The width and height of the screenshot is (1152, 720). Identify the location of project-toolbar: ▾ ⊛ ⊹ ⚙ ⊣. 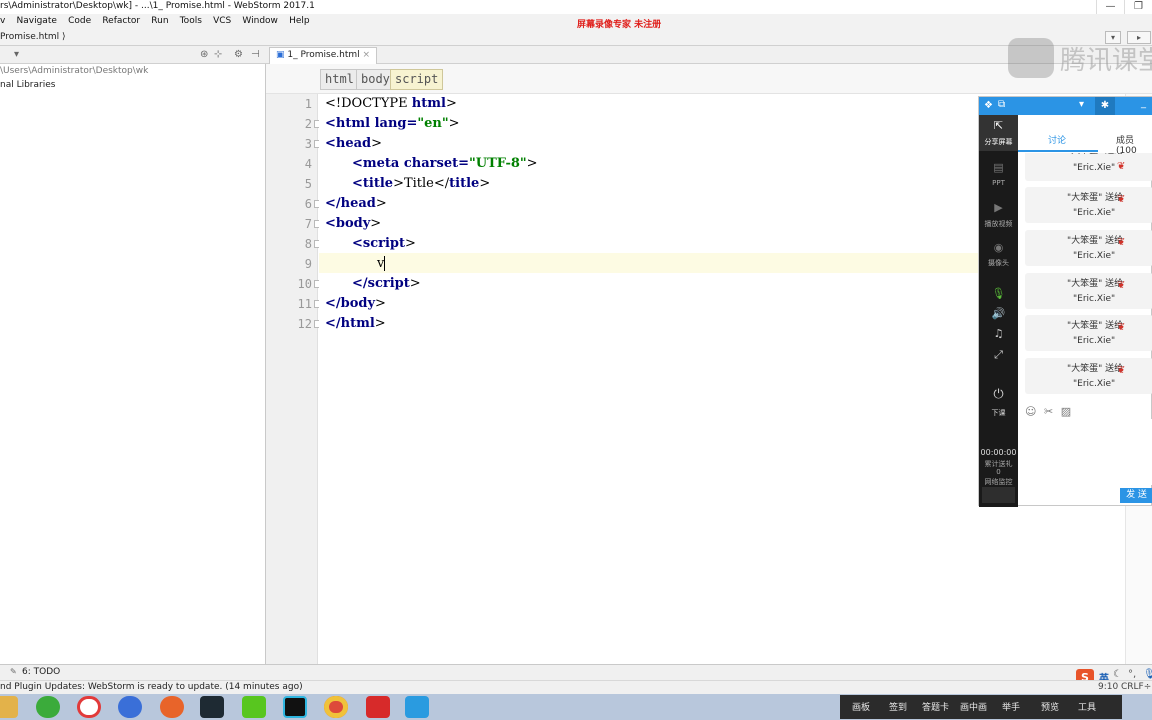
(133, 55).